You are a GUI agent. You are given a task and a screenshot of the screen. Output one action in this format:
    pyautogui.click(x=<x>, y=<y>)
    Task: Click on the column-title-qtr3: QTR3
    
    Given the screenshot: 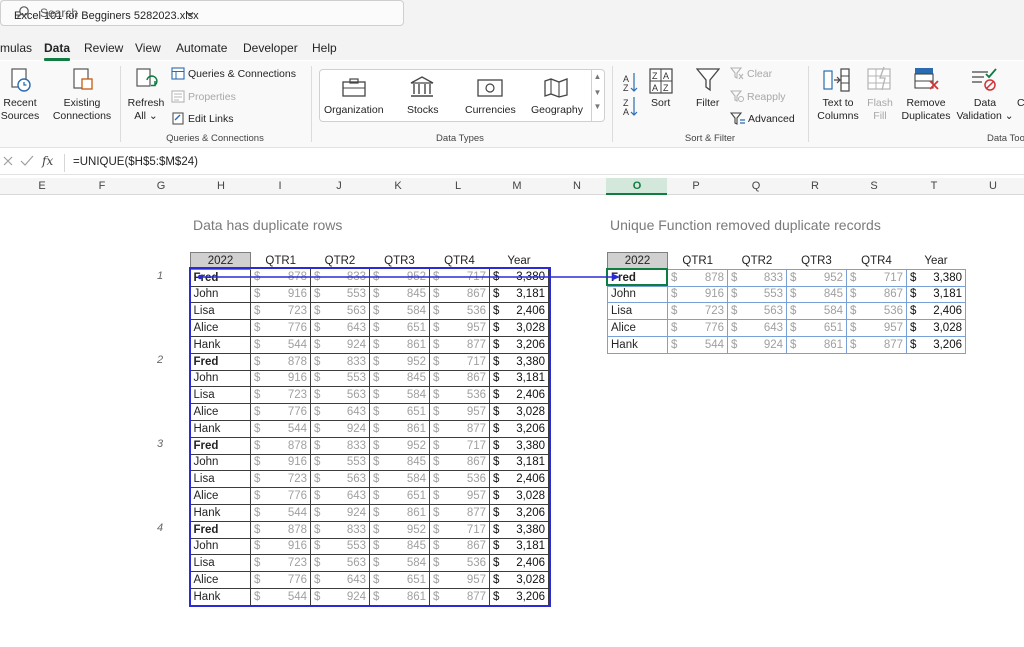 What is the action you would take?
    pyautogui.click(x=817, y=261)
    